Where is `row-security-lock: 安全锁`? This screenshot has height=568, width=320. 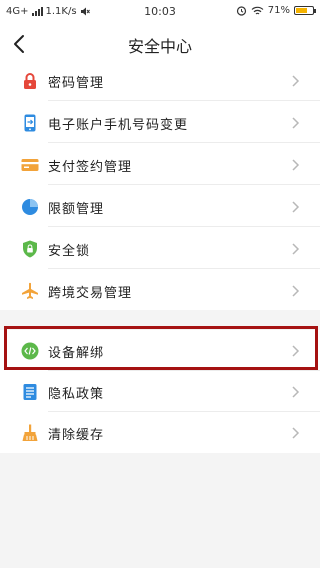
row-security-lock: 安全锁 is located at coordinates (160, 248).